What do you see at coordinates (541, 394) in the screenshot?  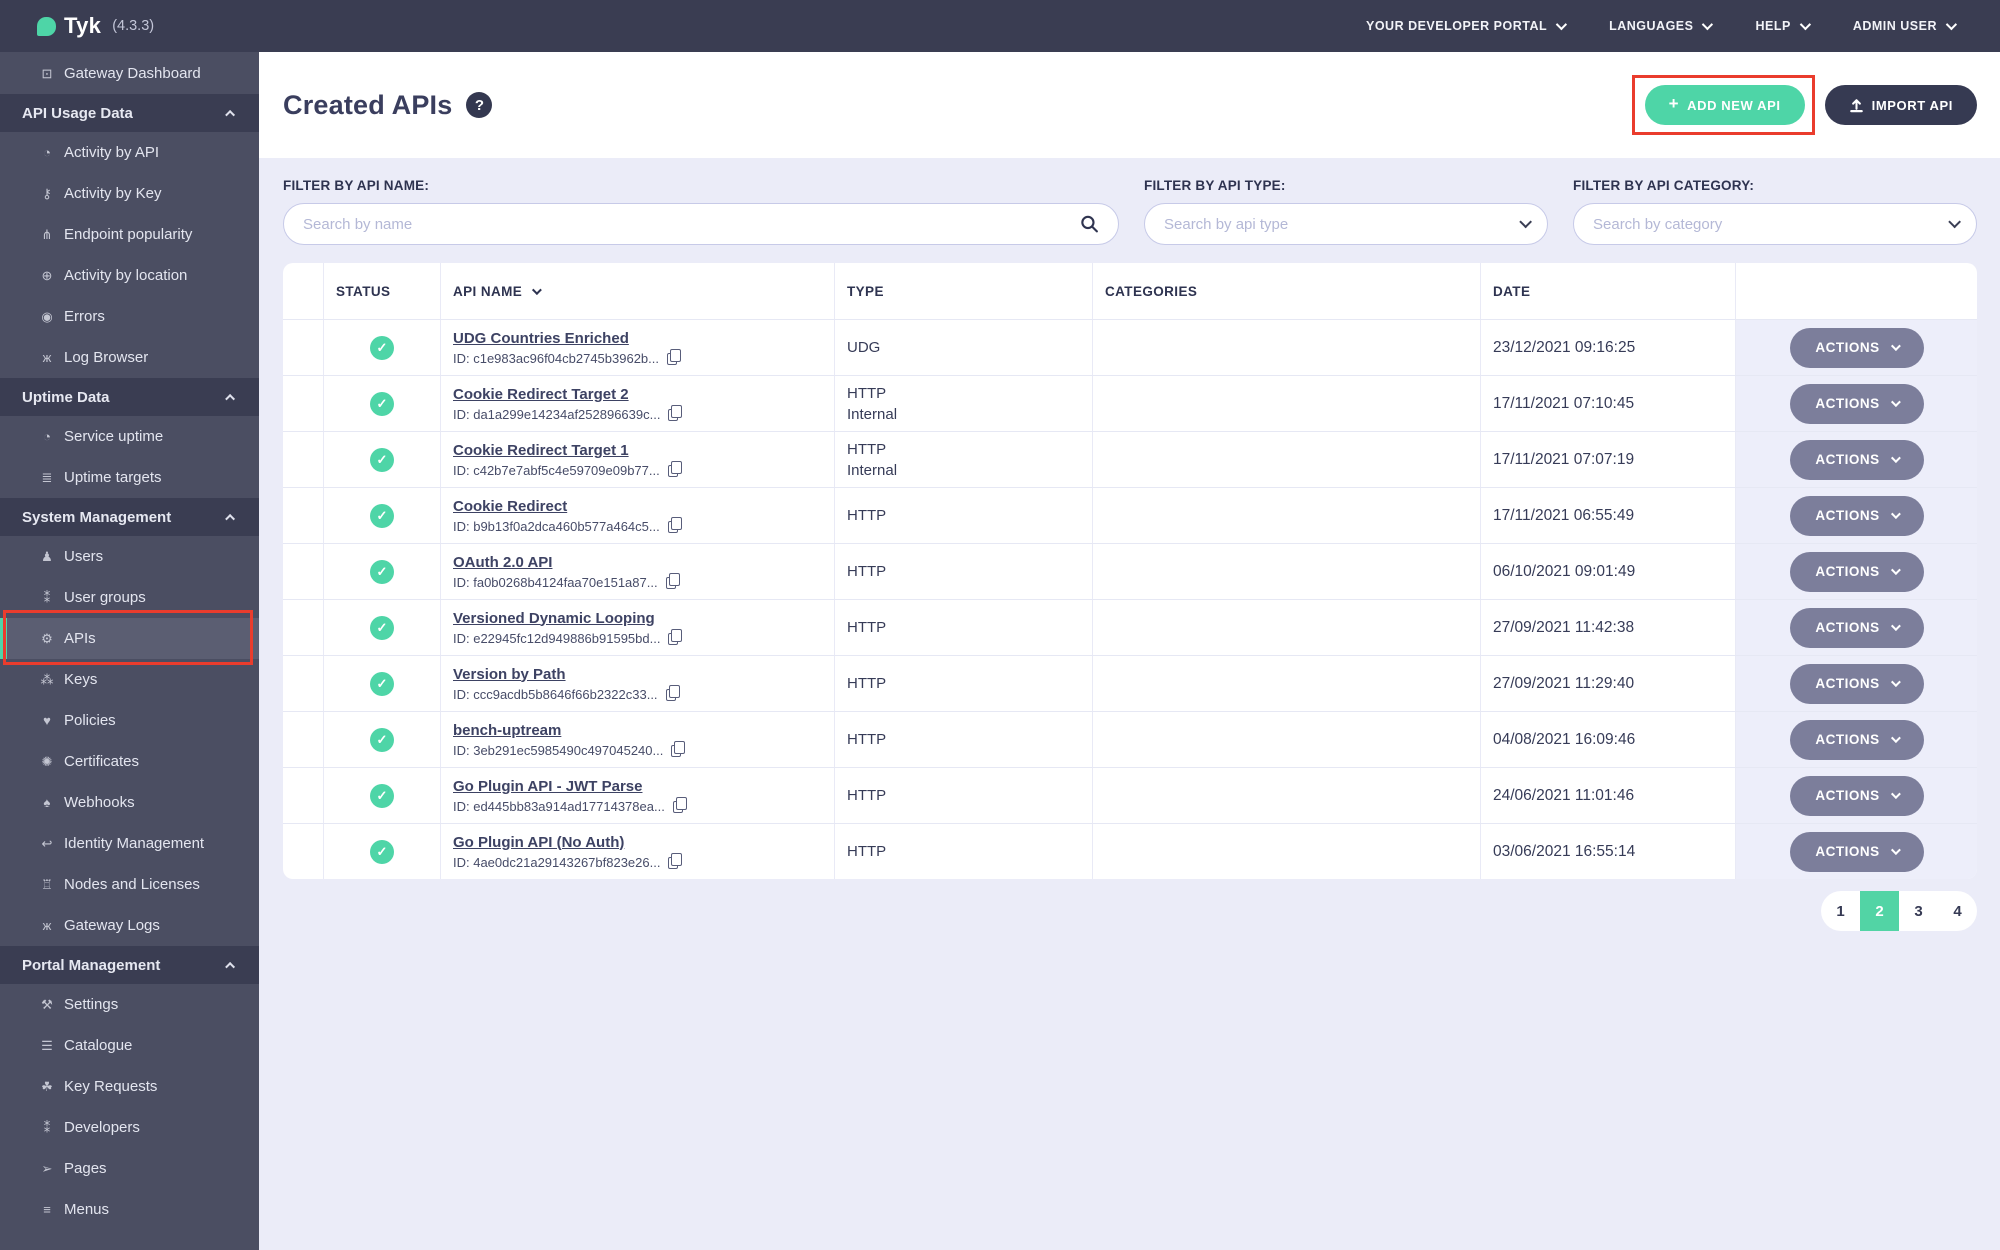 I see `api-name-link: Cookie Redirect Target 2` at bounding box center [541, 394].